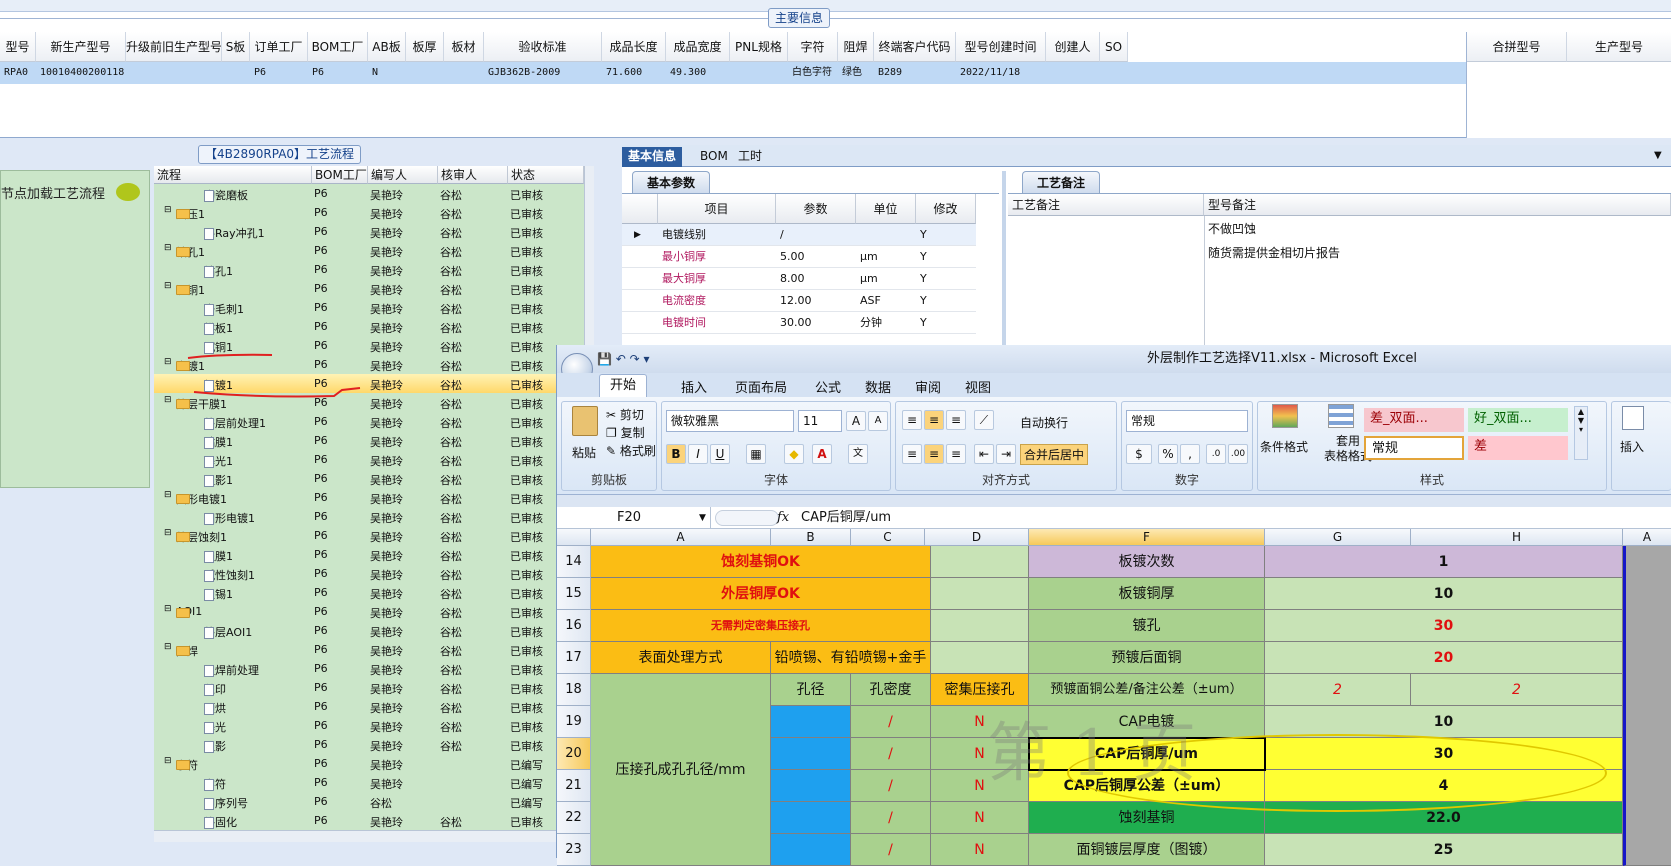 The image size is (1671, 866). What do you see at coordinates (980, 850) in the screenshot?
I see `cell-d-n: N` at bounding box center [980, 850].